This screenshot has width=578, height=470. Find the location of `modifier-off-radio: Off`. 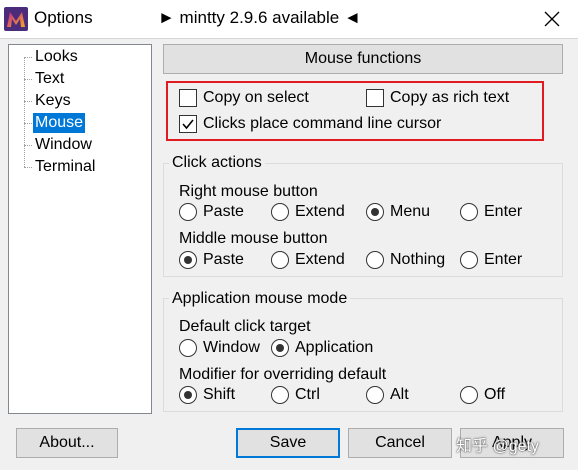

modifier-off-radio: Off is located at coordinates (482, 395).